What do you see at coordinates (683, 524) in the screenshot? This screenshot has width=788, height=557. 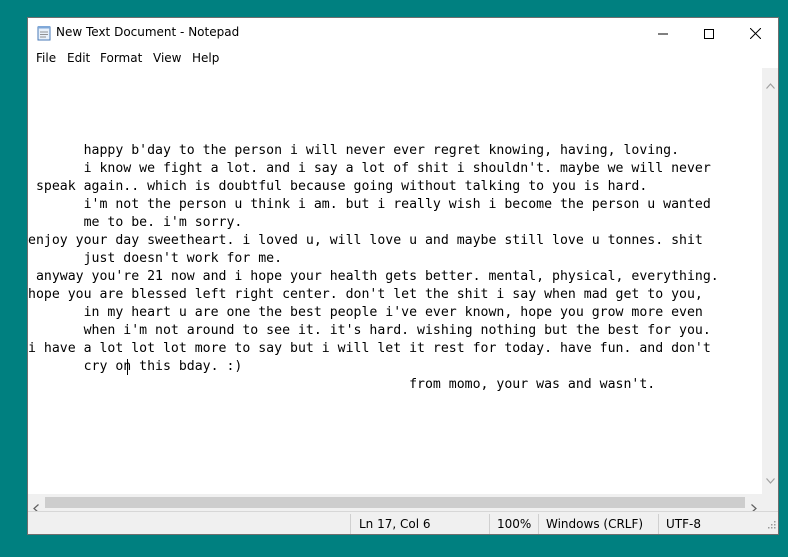 I see `status-encoding: UTF-8` at bounding box center [683, 524].